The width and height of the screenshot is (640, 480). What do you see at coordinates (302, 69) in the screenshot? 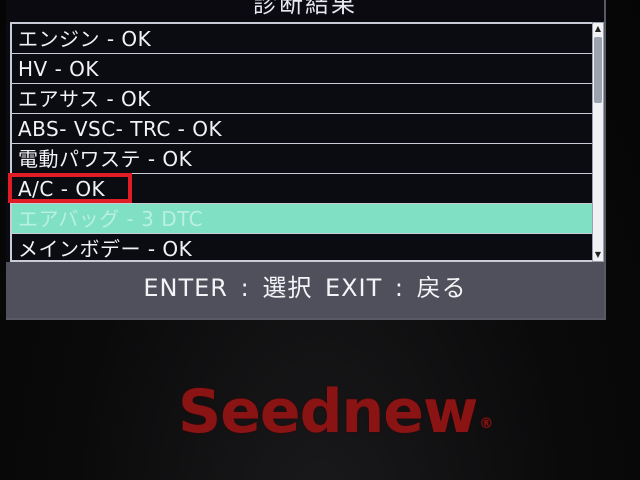
I see `list-item-hv: HV - OK` at bounding box center [302, 69].